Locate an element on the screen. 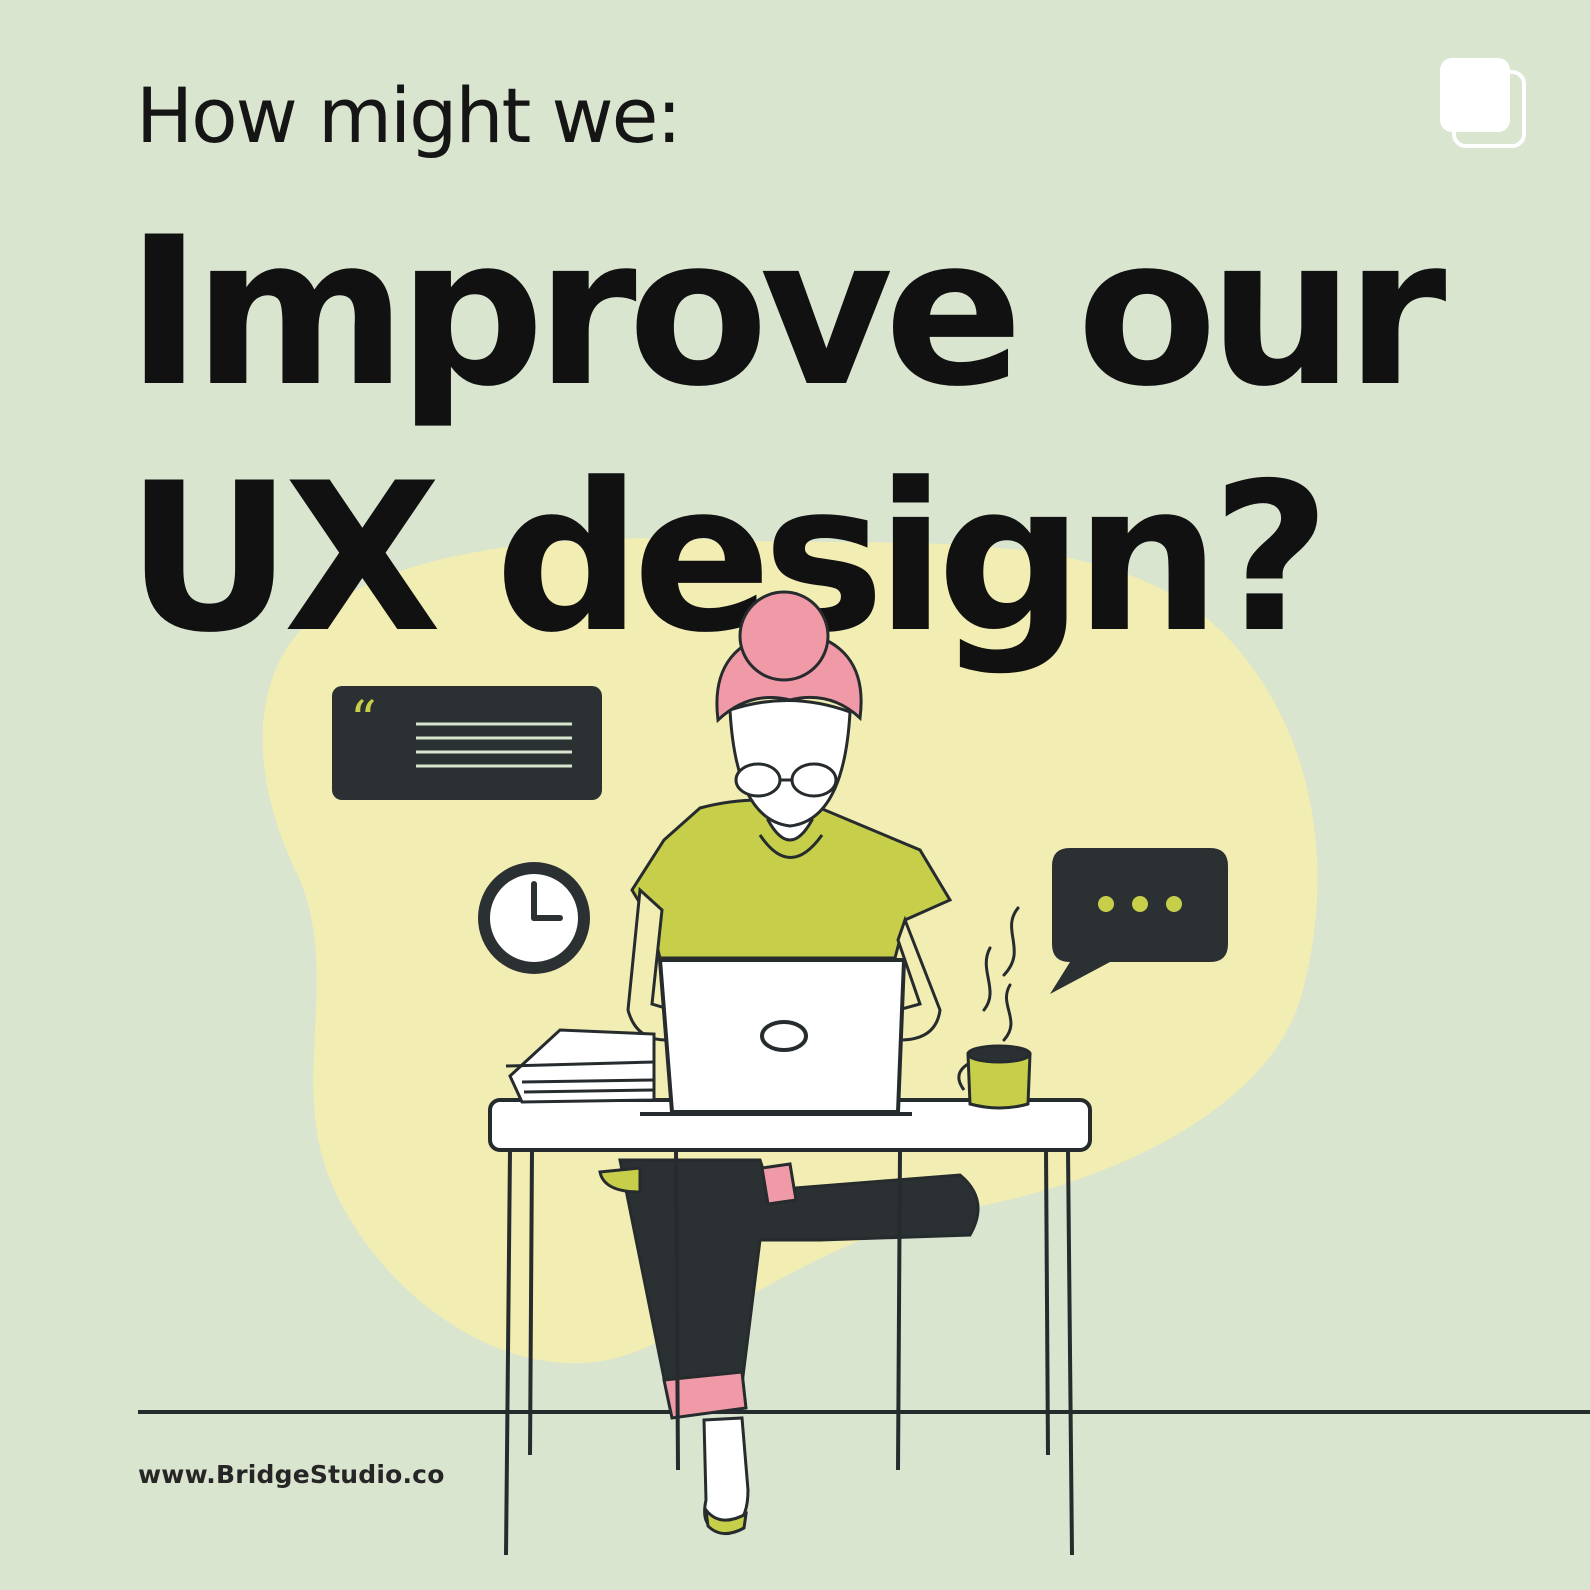 The width and height of the screenshot is (1590, 1590). clock-icon is located at coordinates (534, 918).